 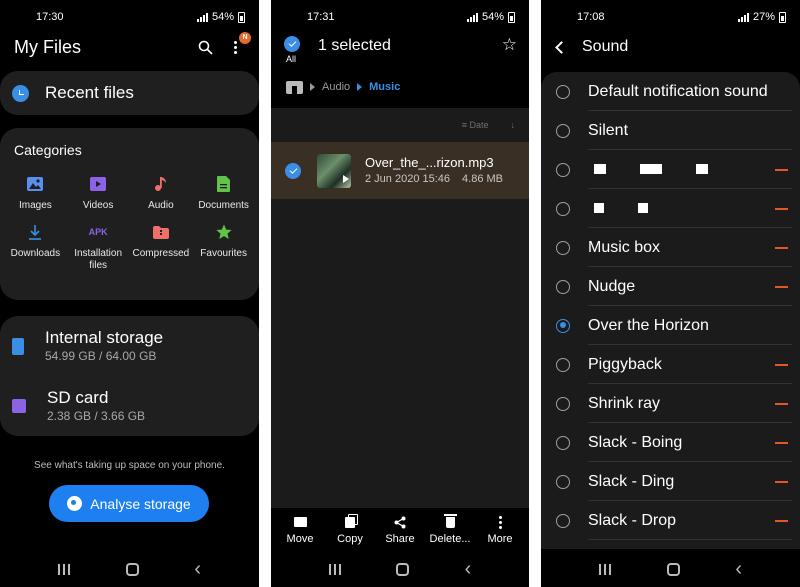 I want to click on internal-storage-item: Internal storage 54.99 GB / 64.00 GB, so click(x=129, y=346).